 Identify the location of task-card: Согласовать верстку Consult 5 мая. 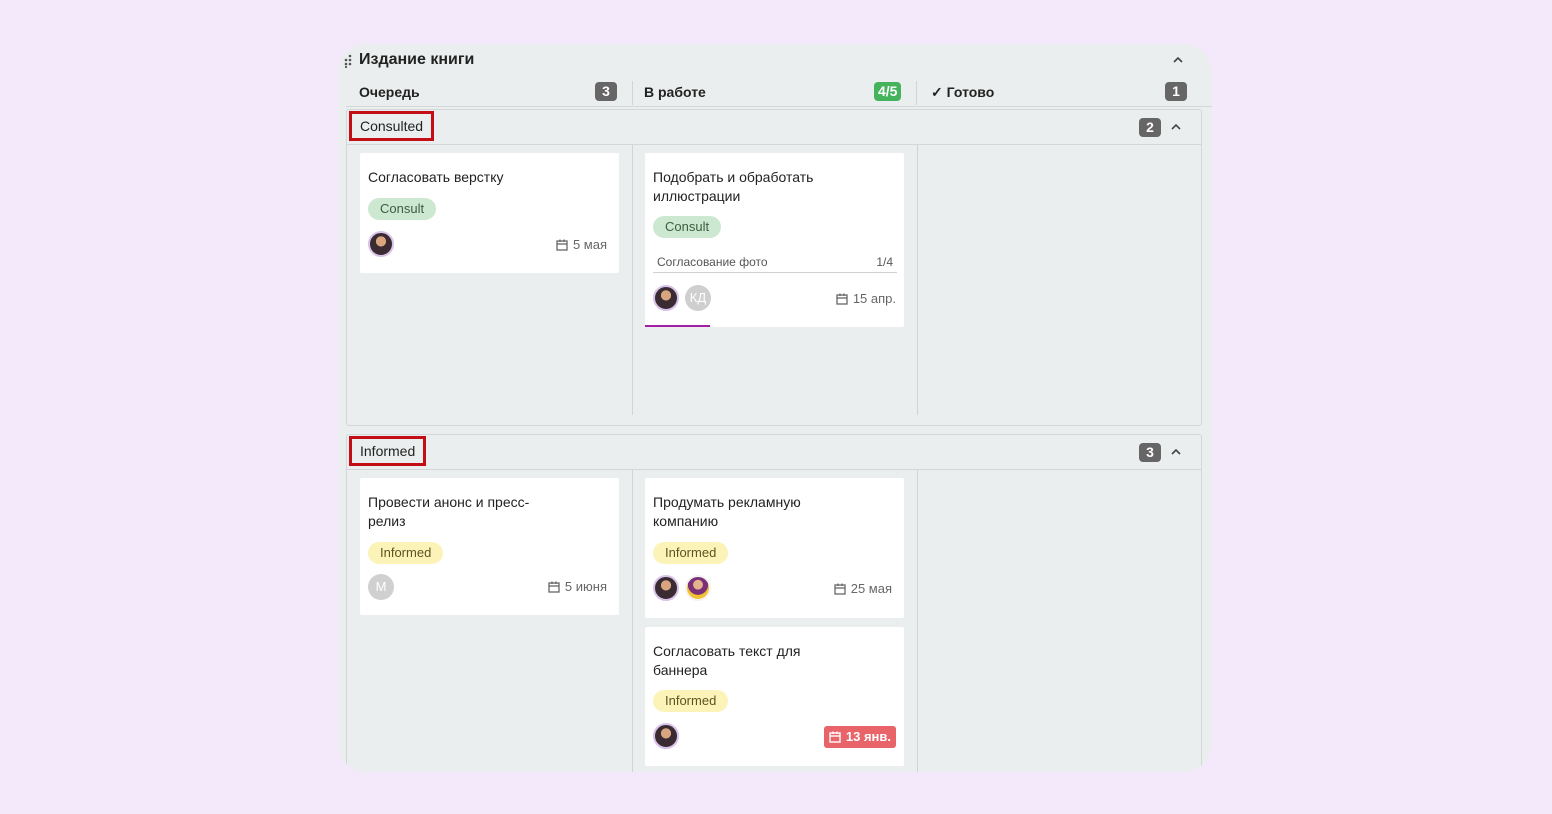
(489, 213).